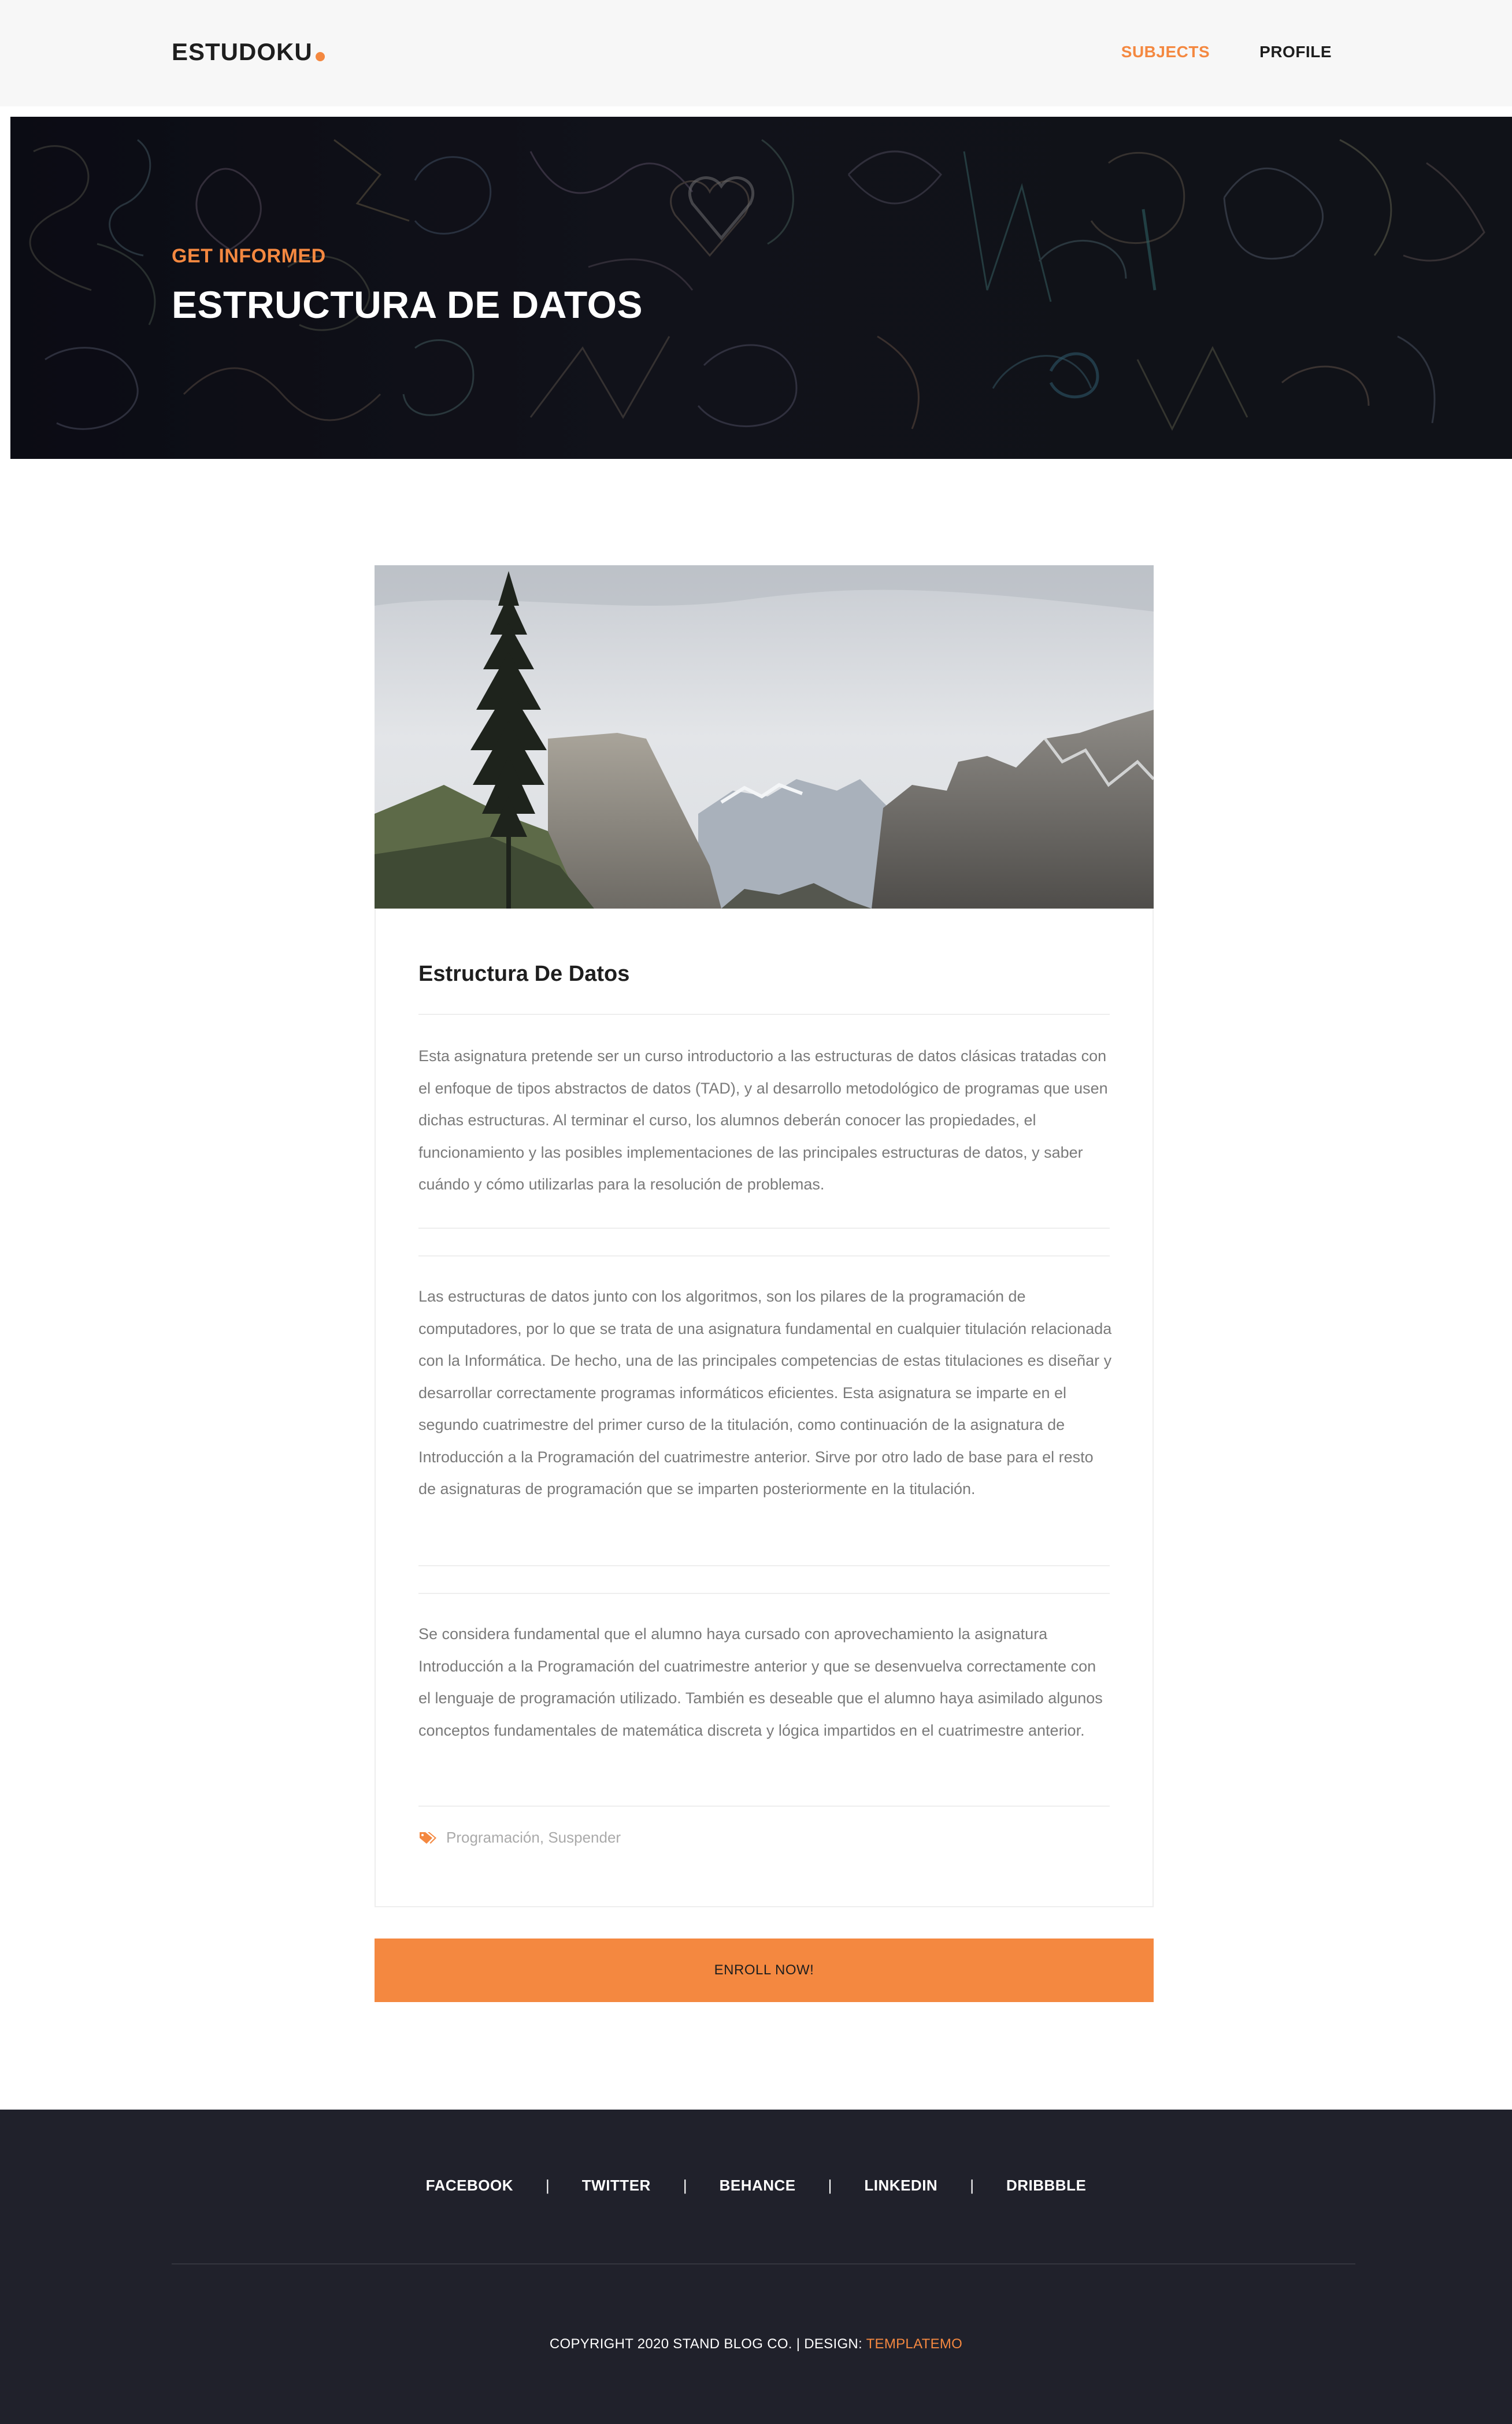 The width and height of the screenshot is (1512, 2424). What do you see at coordinates (249, 256) in the screenshot?
I see `hero-kicker: GET INFORMED` at bounding box center [249, 256].